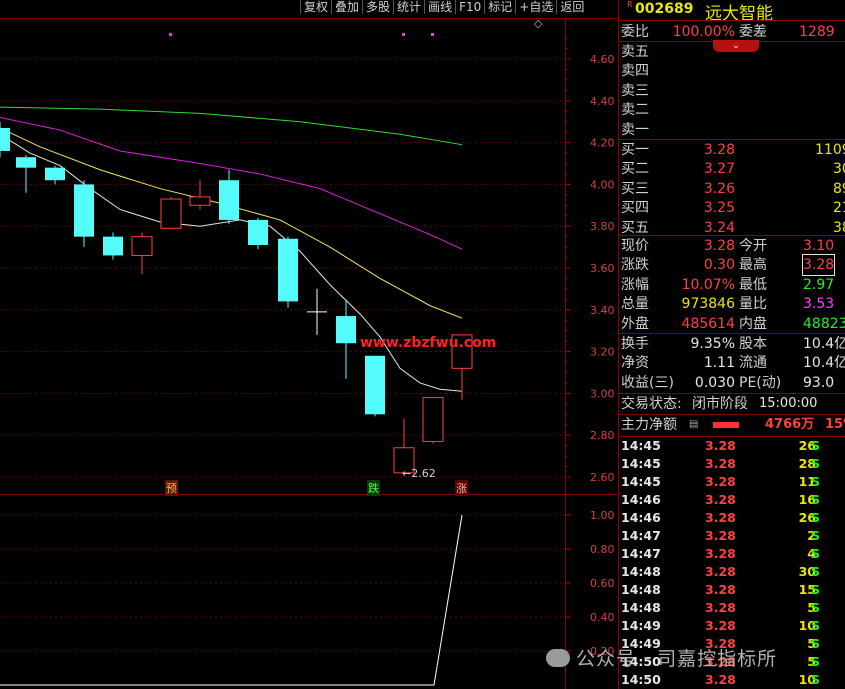 The width and height of the screenshot is (845, 689). Describe the element at coordinates (572, 7) in the screenshot. I see `toolbar-fanhui: 返回` at that location.